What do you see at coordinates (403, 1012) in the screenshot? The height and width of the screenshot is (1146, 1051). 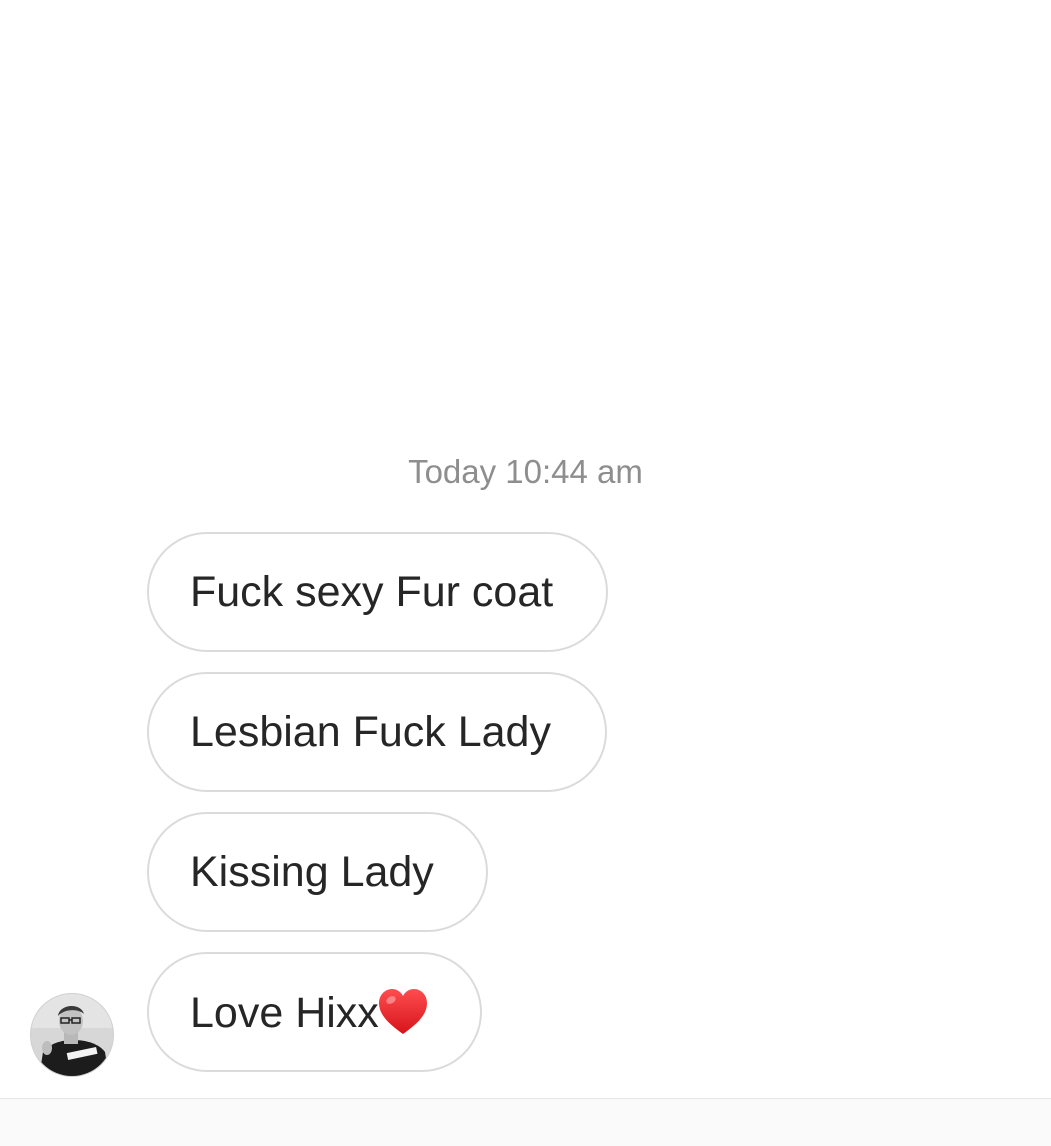 I see `heart-icon` at bounding box center [403, 1012].